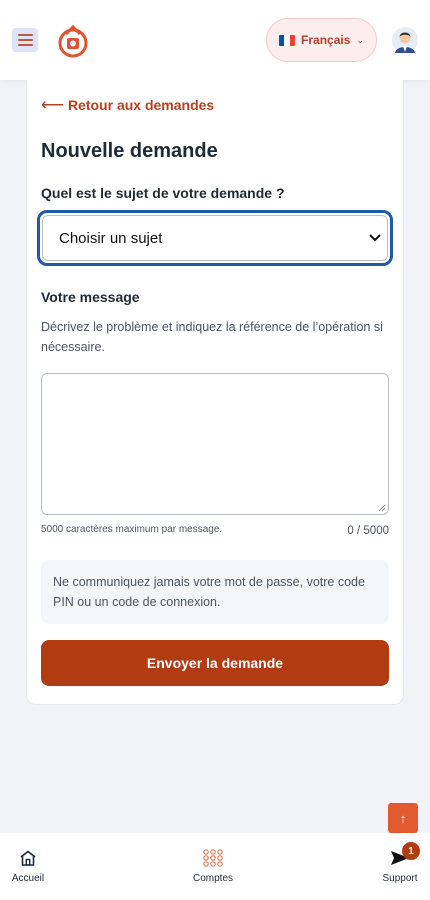 The height and width of the screenshot is (900, 430). Describe the element at coordinates (129, 151) in the screenshot. I see `page-title: Nouvelle demande` at that location.